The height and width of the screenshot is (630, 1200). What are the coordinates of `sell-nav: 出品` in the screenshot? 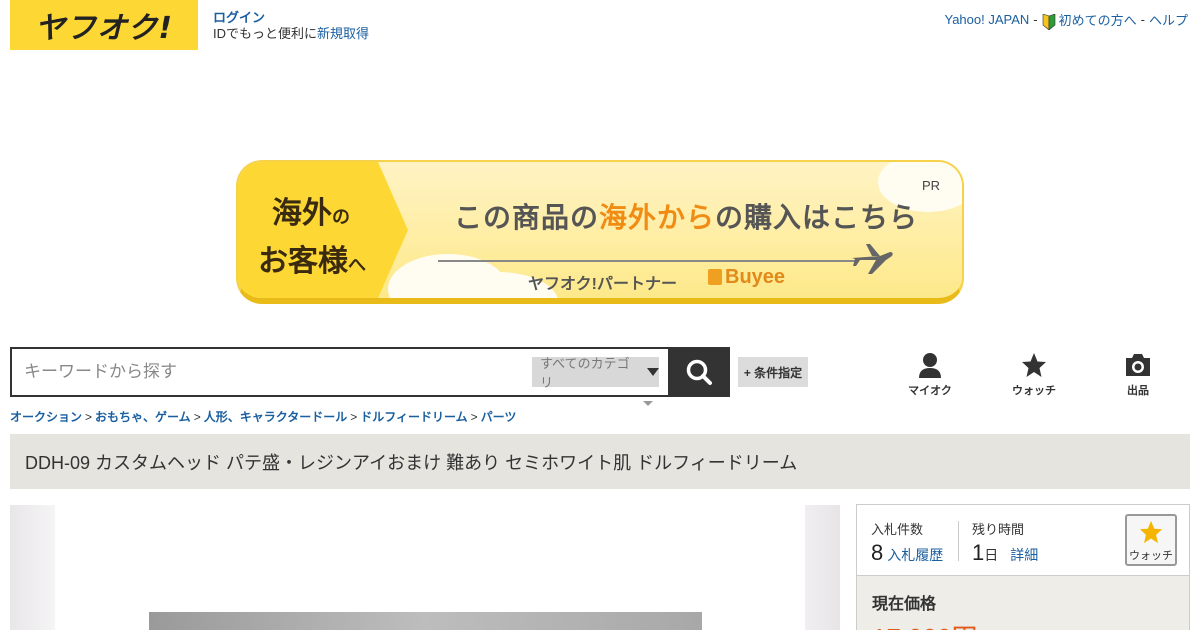 It's located at (1138, 375).